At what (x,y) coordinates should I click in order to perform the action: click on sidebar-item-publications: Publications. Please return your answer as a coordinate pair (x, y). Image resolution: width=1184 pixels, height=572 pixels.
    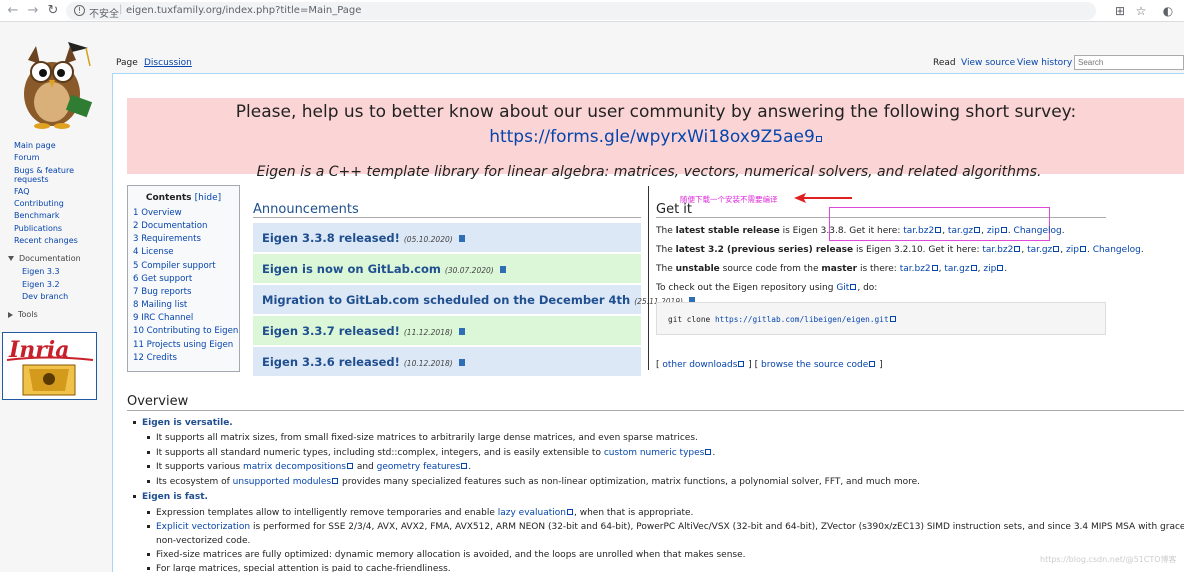
    Looking at the image, I should click on (38, 229).